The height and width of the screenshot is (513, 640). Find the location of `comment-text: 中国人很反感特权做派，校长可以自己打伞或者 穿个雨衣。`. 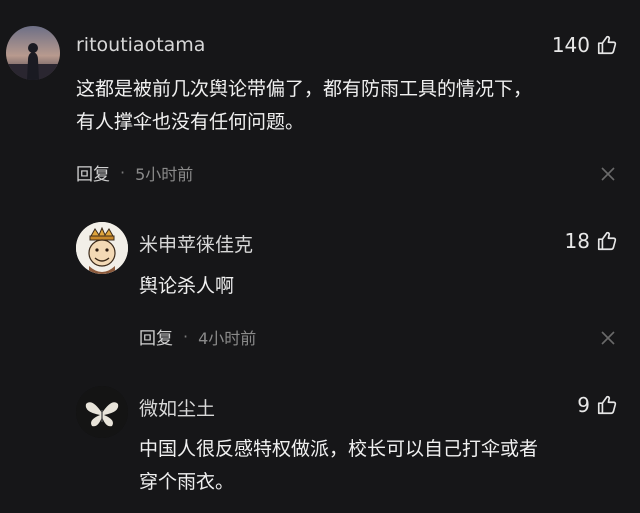

comment-text: 中国人很反感特权做派，校长可以自己打伞或者 穿个雨衣。 is located at coordinates (338, 466).